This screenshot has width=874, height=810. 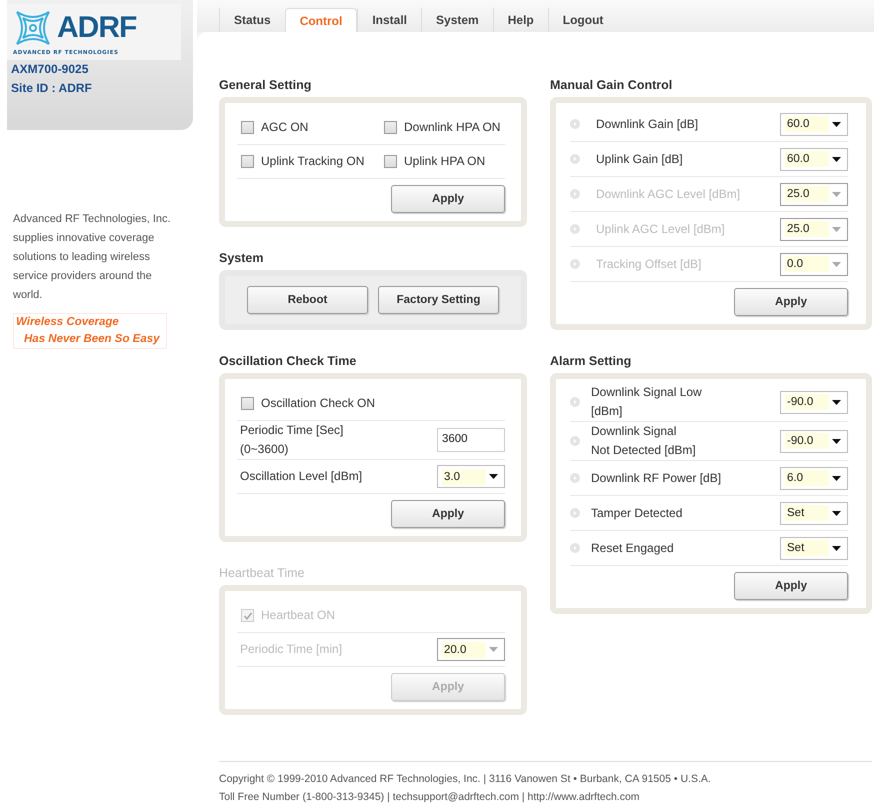 I want to click on field-label: Tamper Detected, so click(x=637, y=513).